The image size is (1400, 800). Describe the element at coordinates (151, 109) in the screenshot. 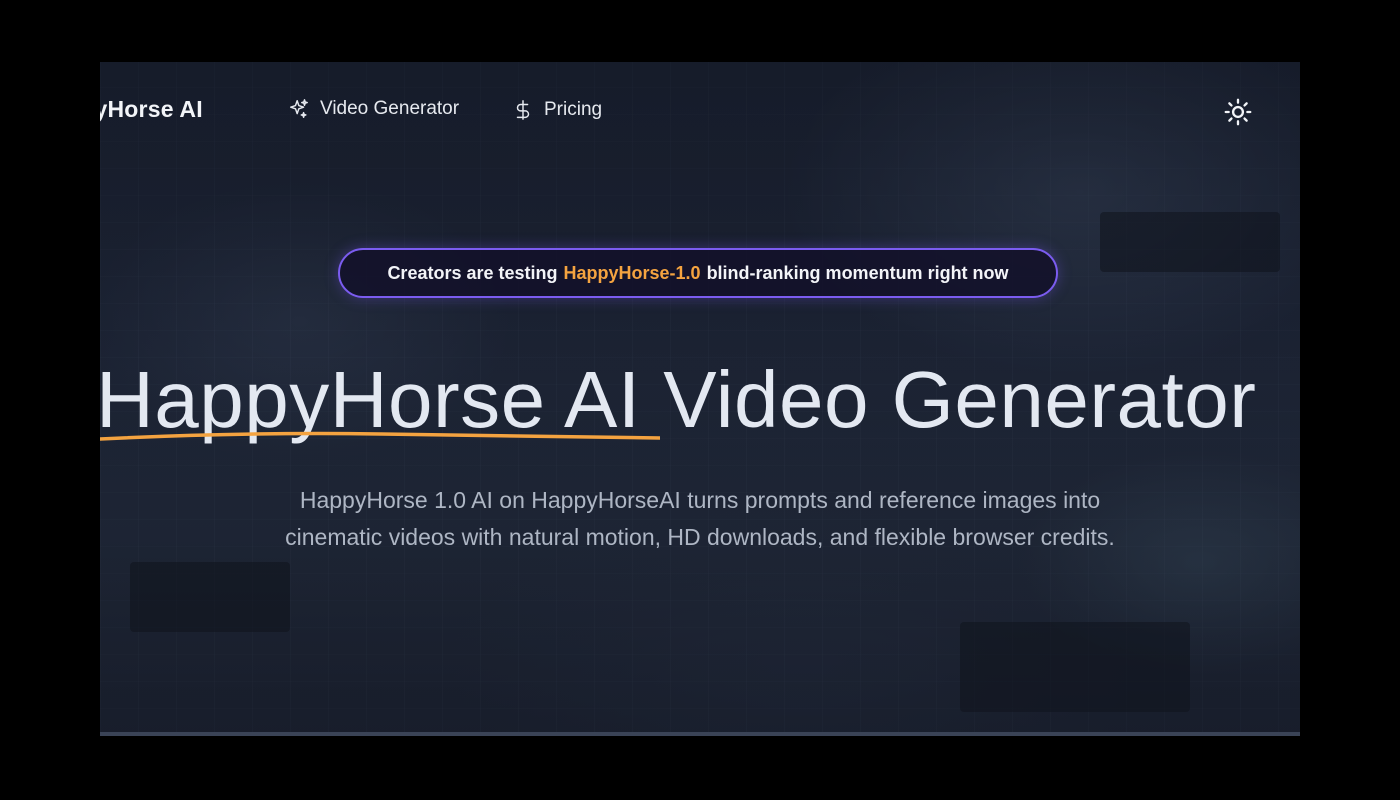

I see `site-logo: ppyHorse AI` at that location.